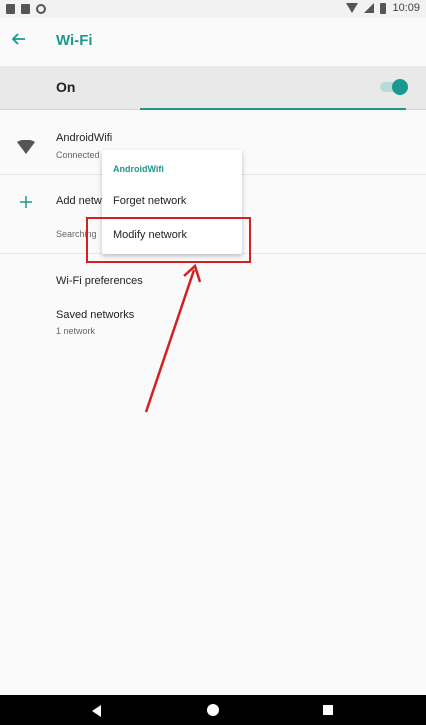 This screenshot has width=426, height=725. I want to click on navigation-bar, so click(213, 710).